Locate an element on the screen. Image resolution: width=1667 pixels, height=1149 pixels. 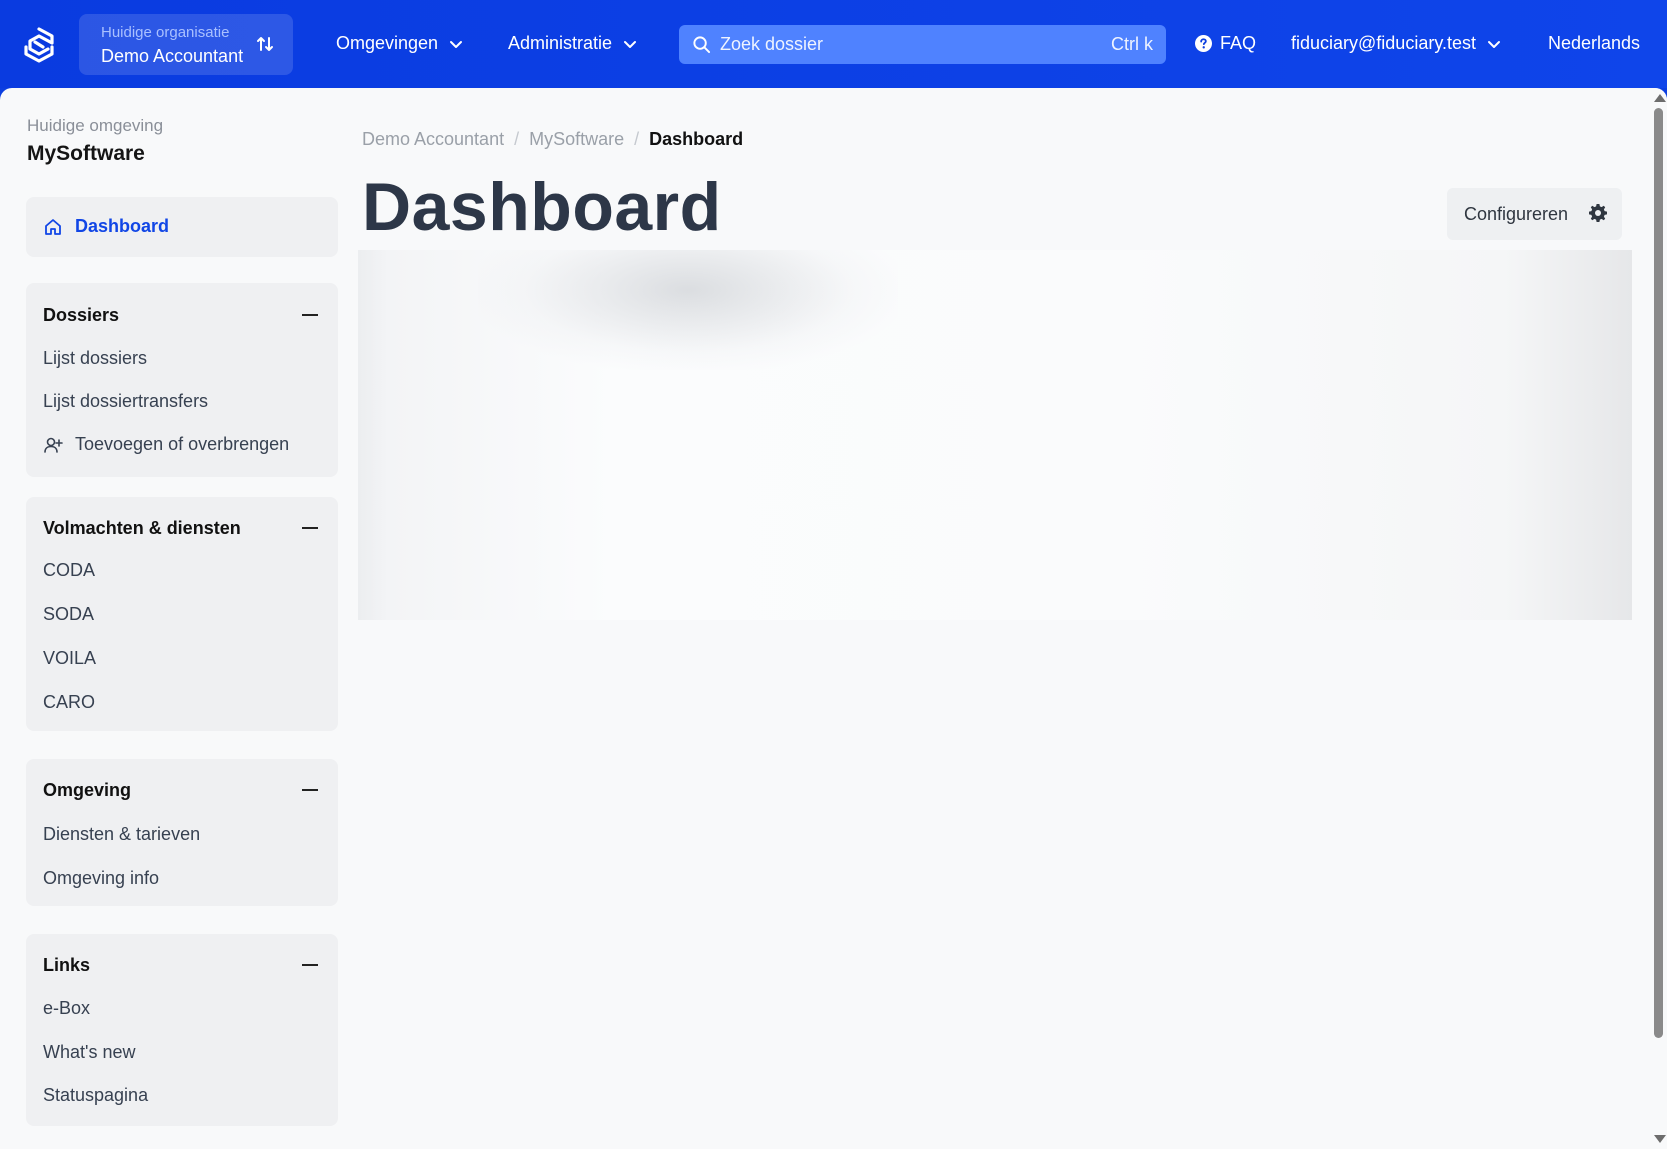
search-shortcut-hint: Ctrl k is located at coordinates (1132, 44).